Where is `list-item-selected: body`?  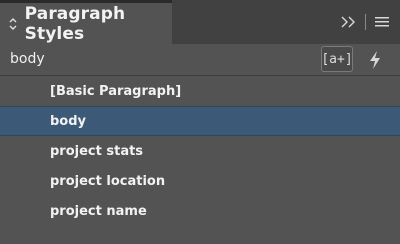
list-item-selected: body is located at coordinates (200, 121).